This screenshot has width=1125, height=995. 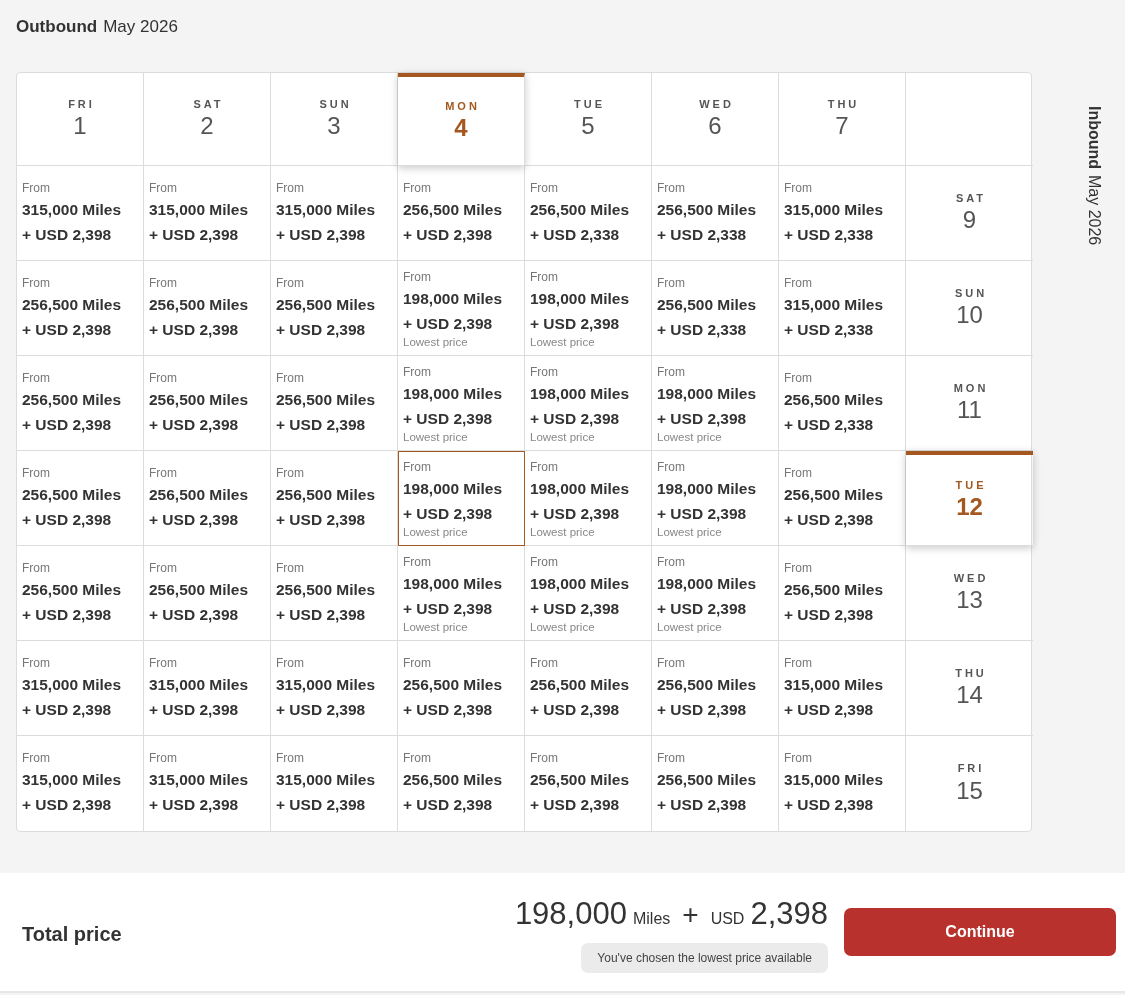 I want to click on date-tab: FRI 1, so click(x=80, y=119).